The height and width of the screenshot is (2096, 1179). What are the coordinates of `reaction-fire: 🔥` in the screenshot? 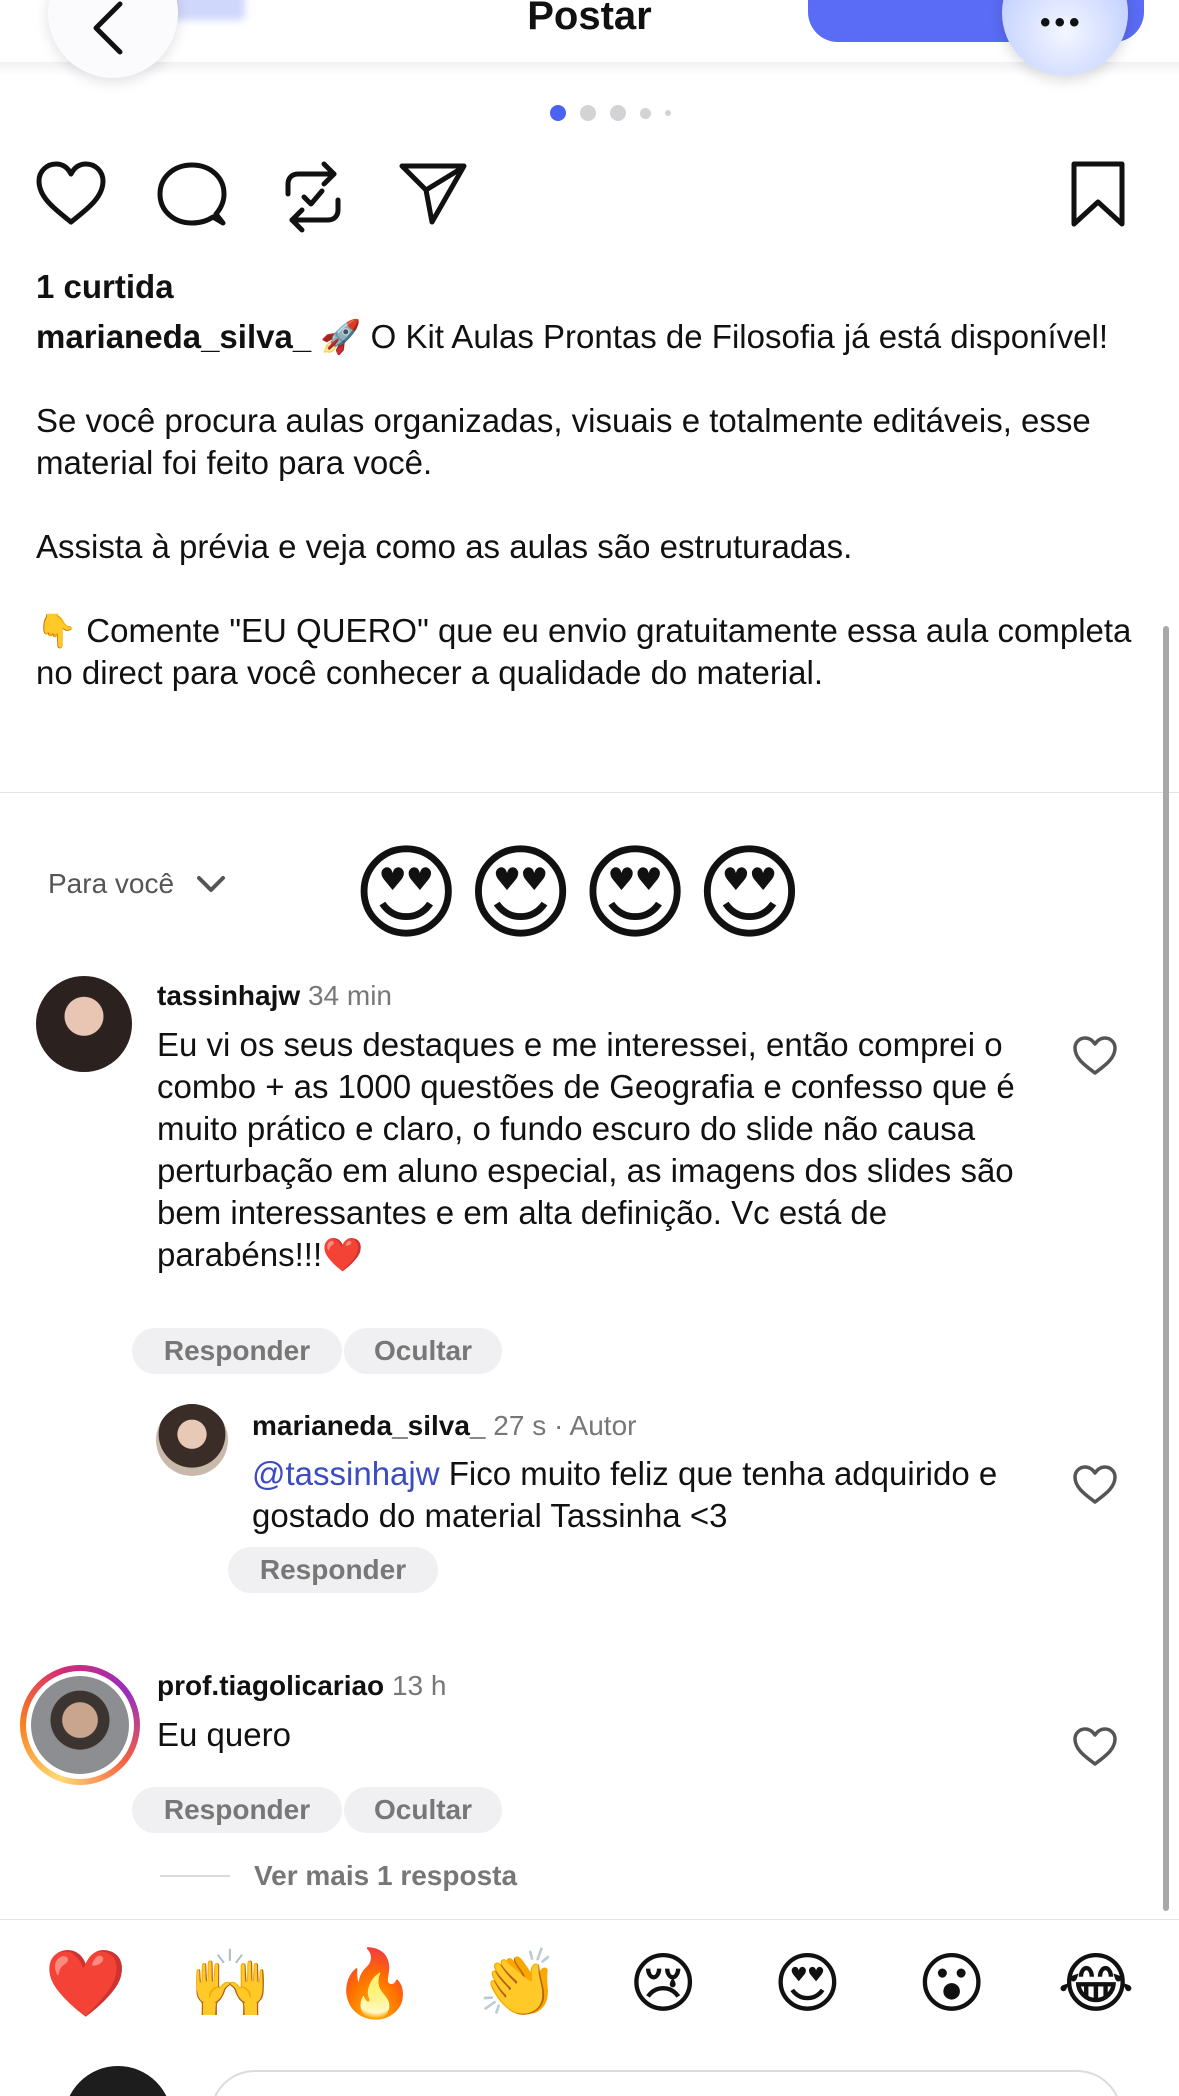 It's located at (375, 1983).